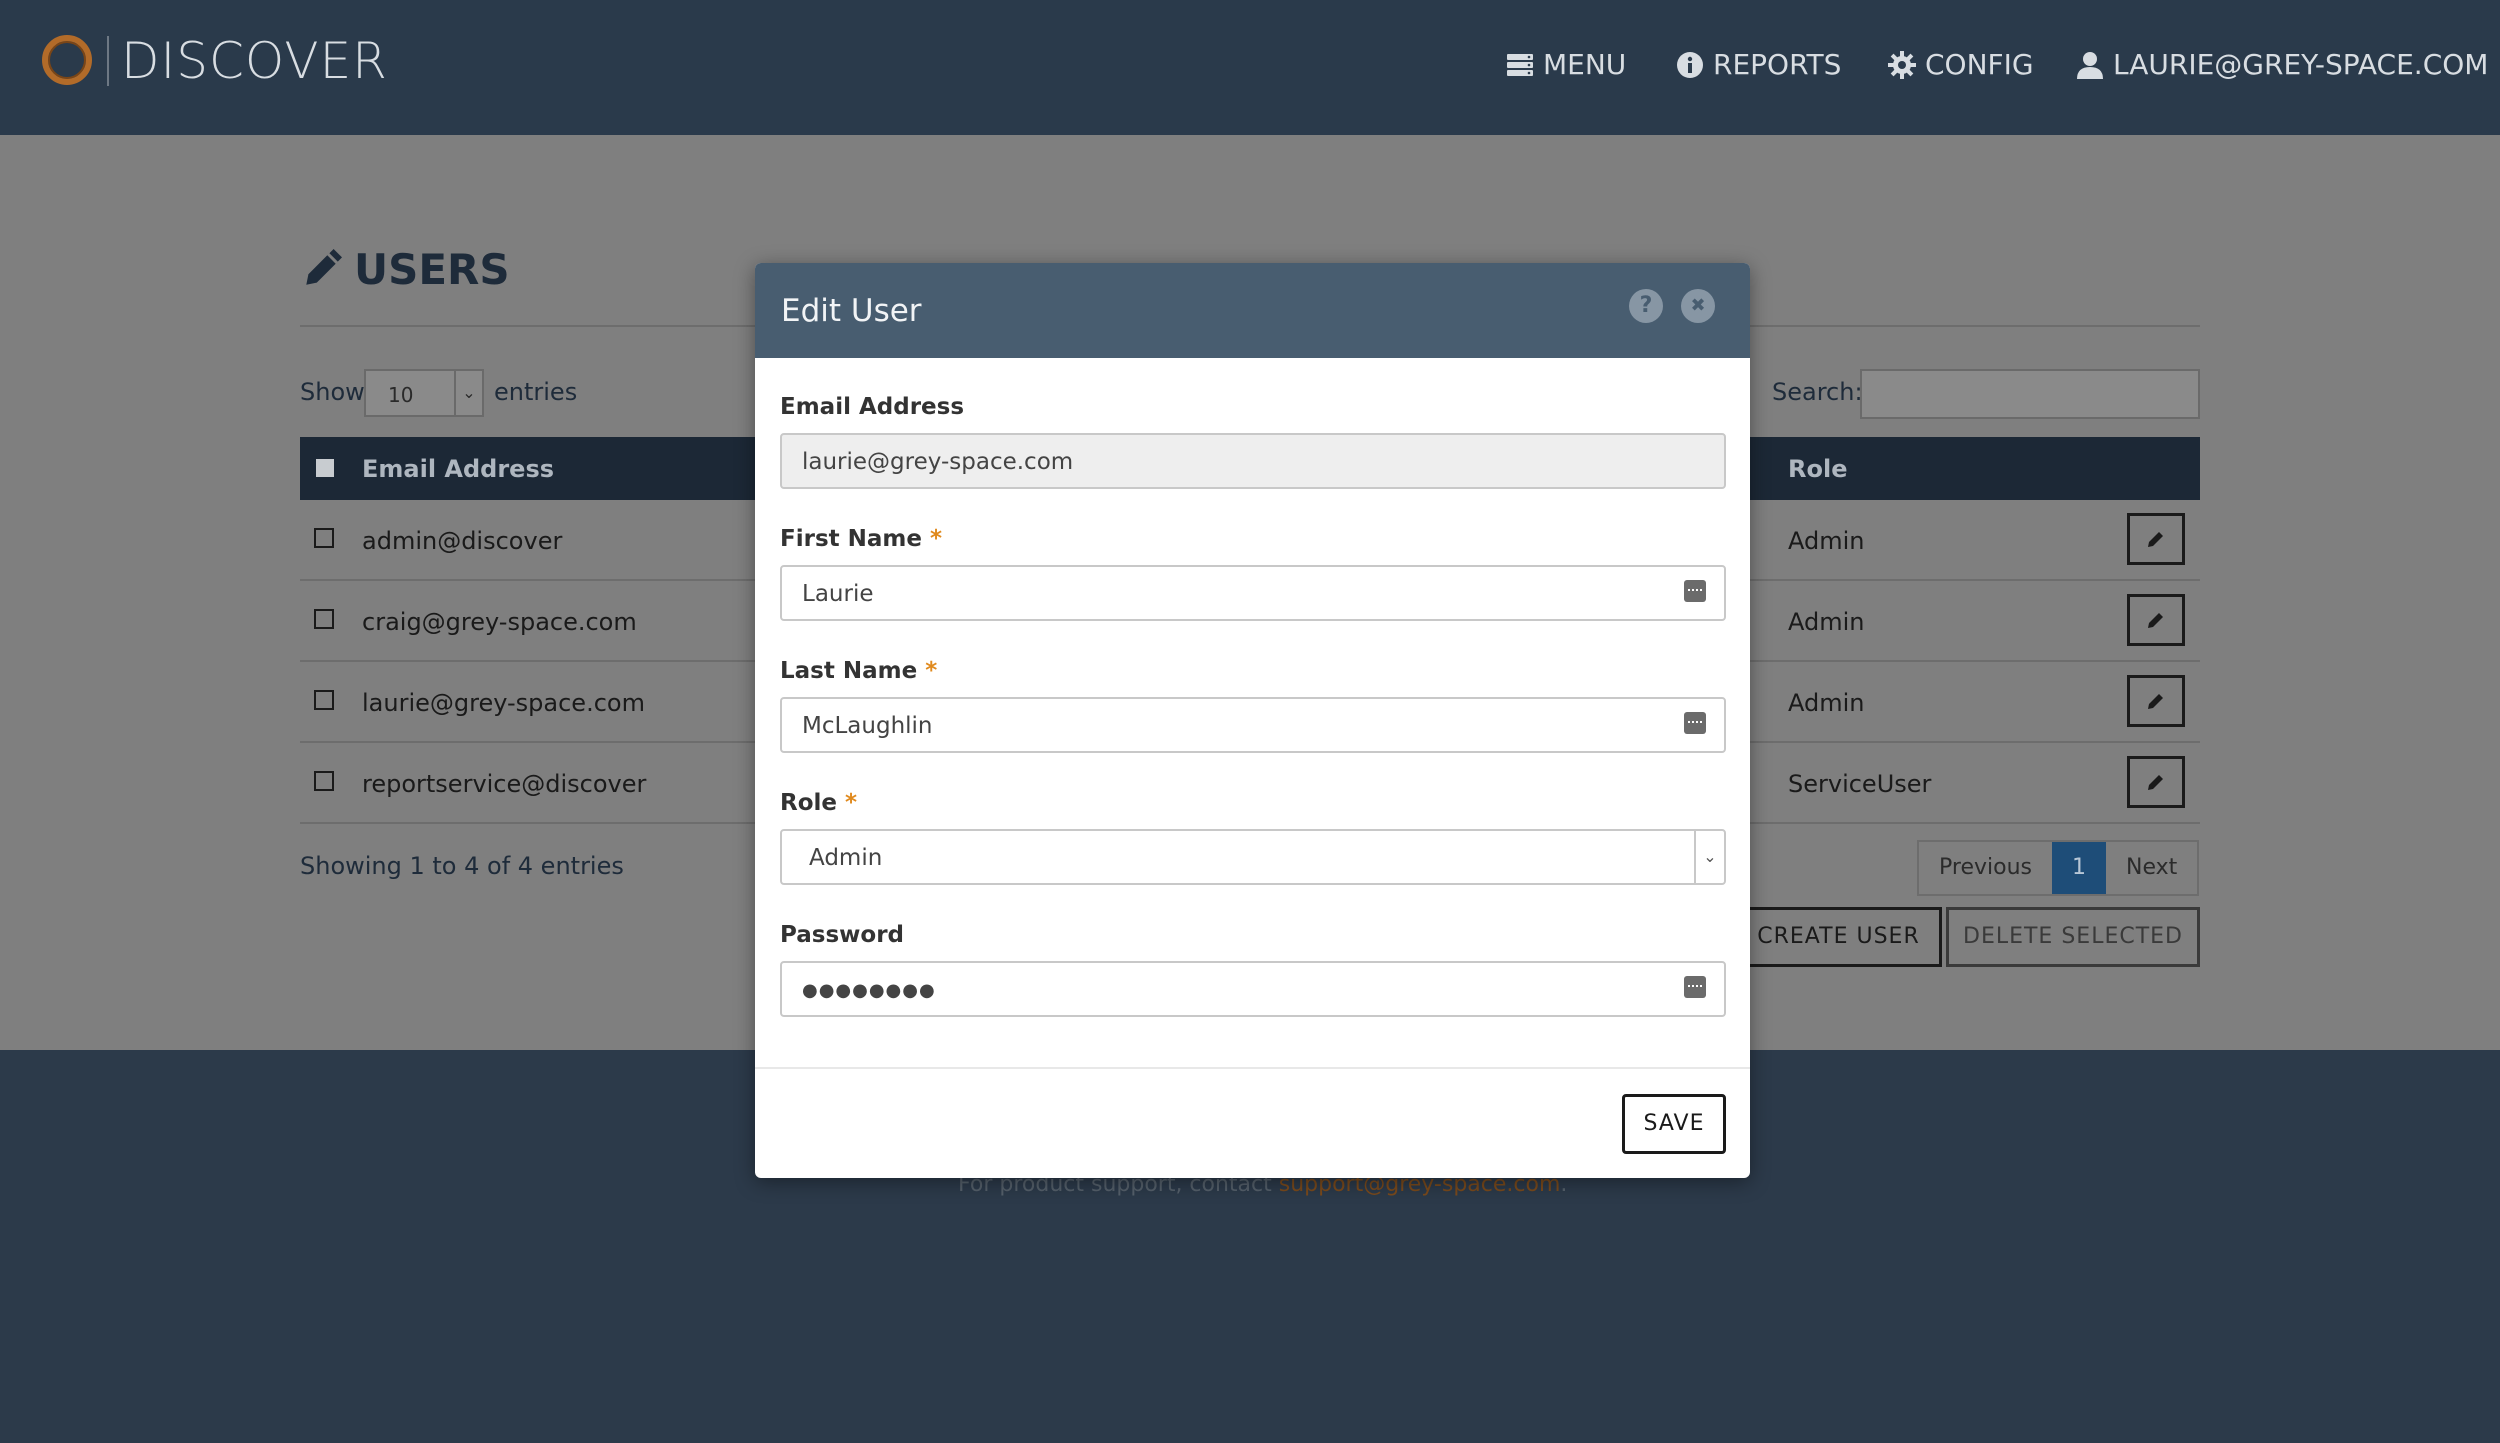 The image size is (2500, 1443). What do you see at coordinates (1252, 1068) in the screenshot?
I see `modal-footer-divider` at bounding box center [1252, 1068].